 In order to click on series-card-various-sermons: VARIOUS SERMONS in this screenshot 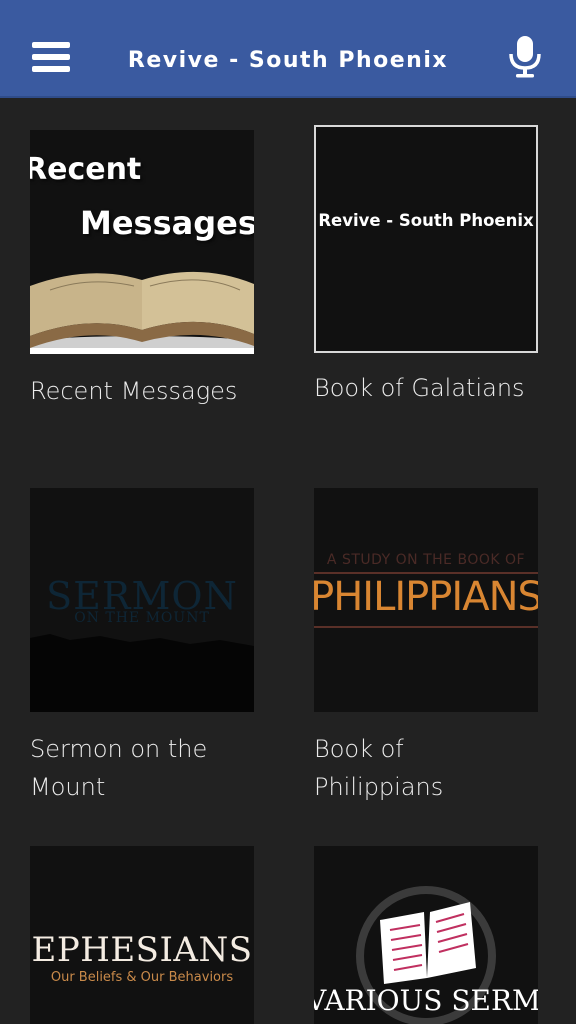, I will do `click(426, 935)`.